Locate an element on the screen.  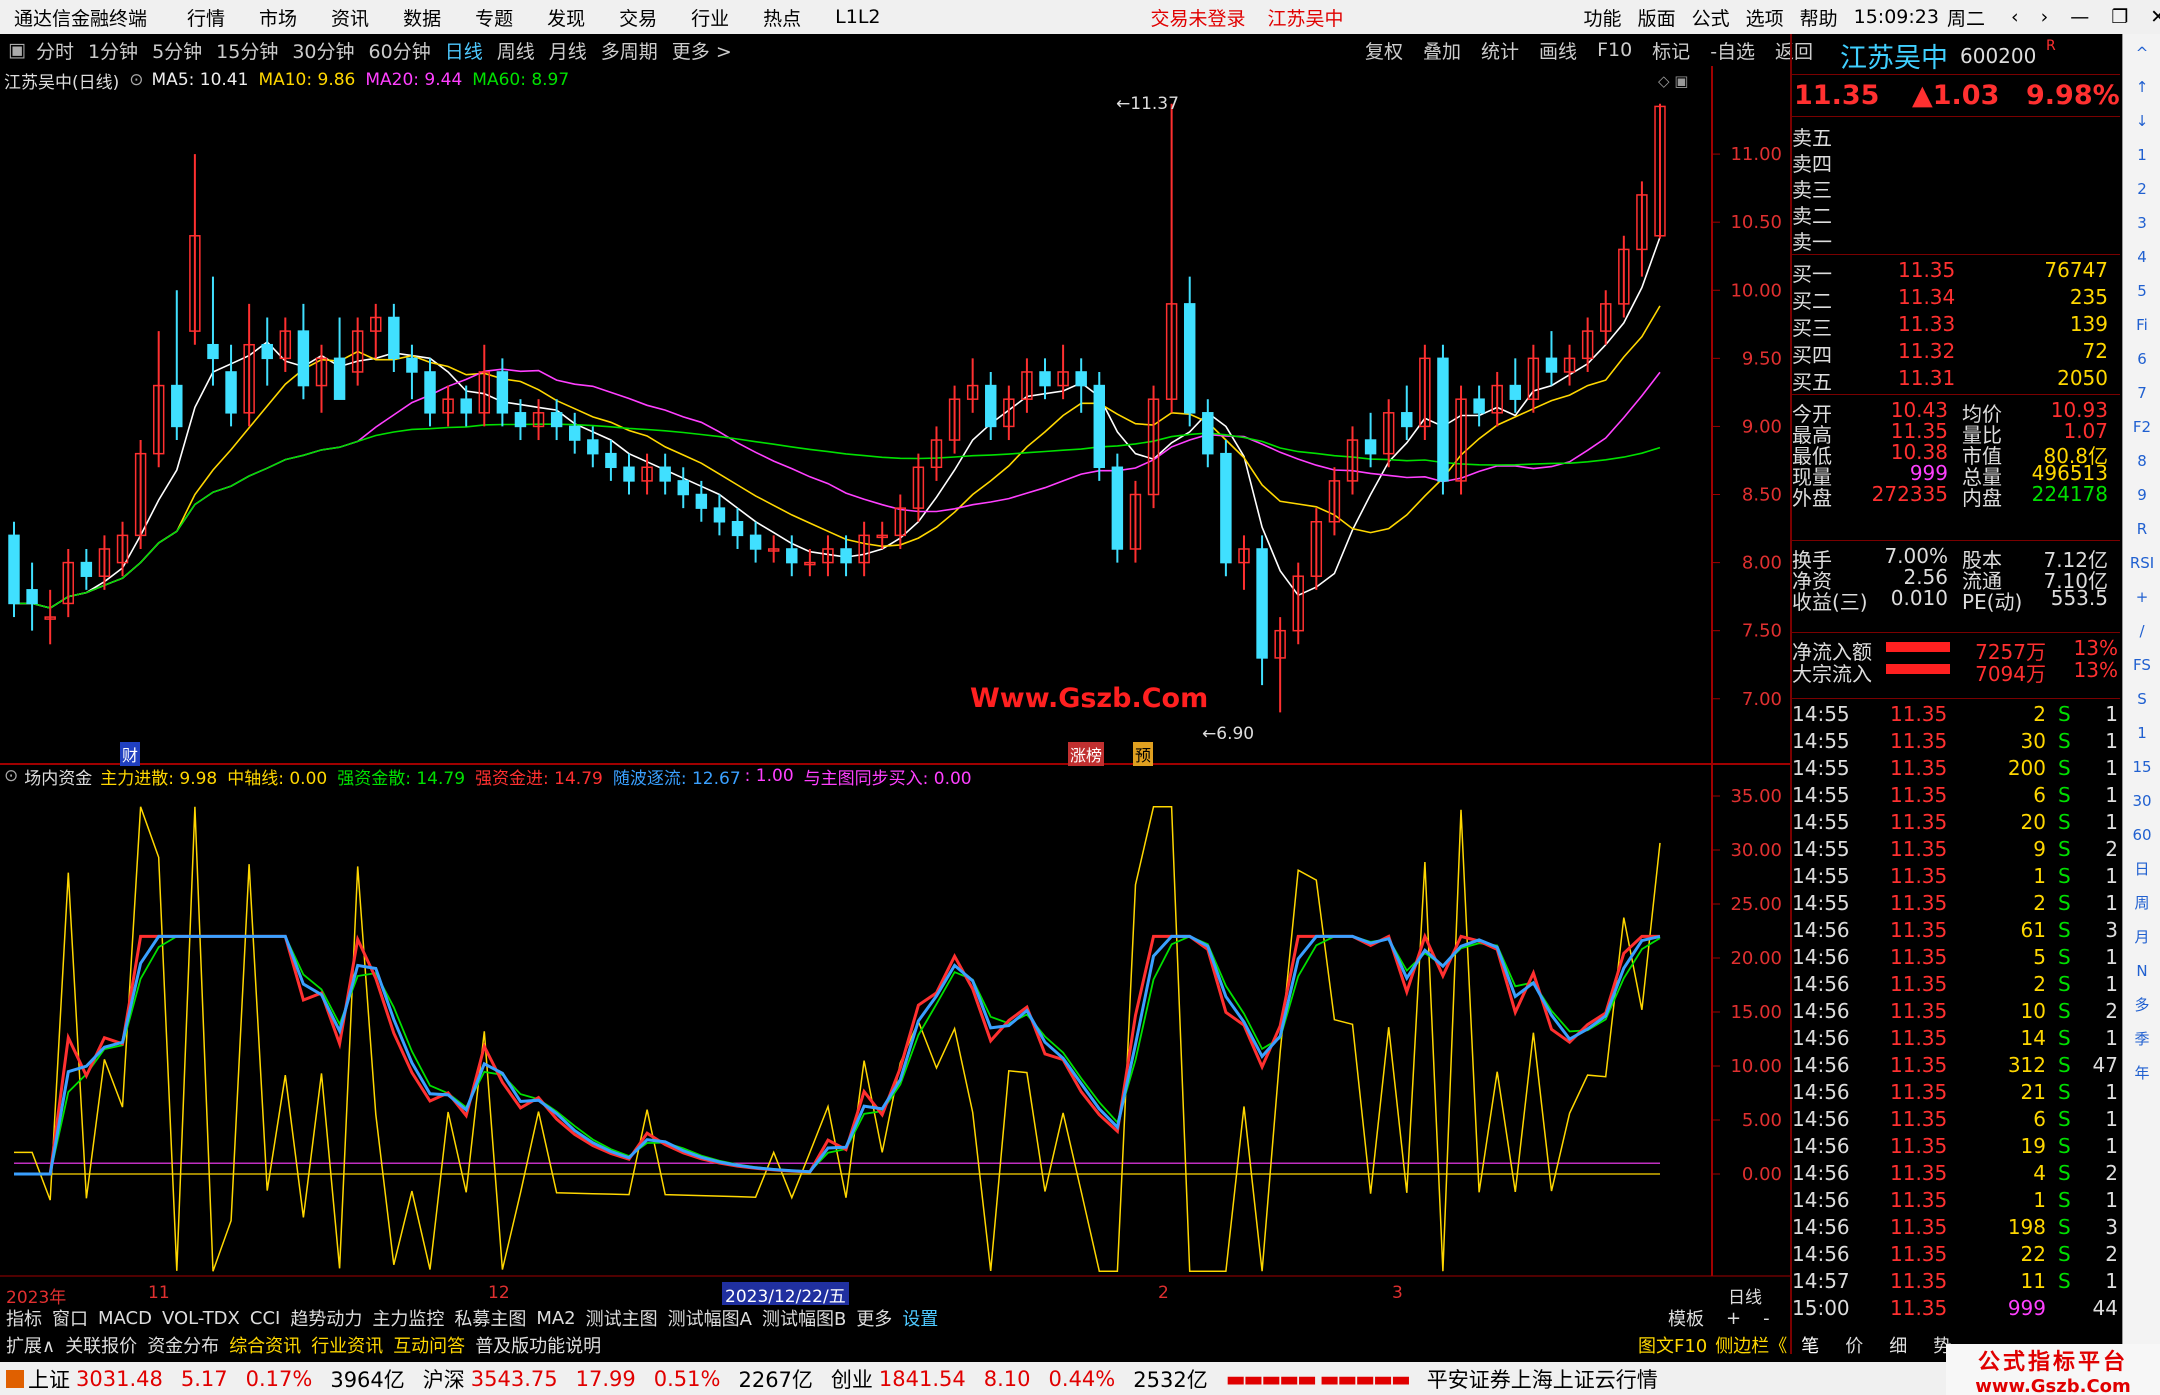
forward-icon: › is located at coordinates (2045, 17).